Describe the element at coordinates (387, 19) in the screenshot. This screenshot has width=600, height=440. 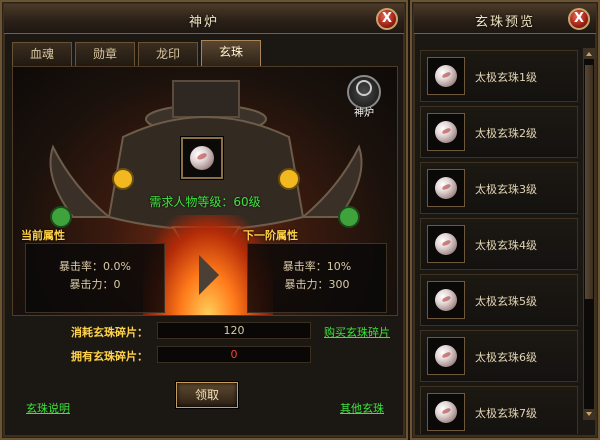
I see `furnace-close-button: X` at that location.